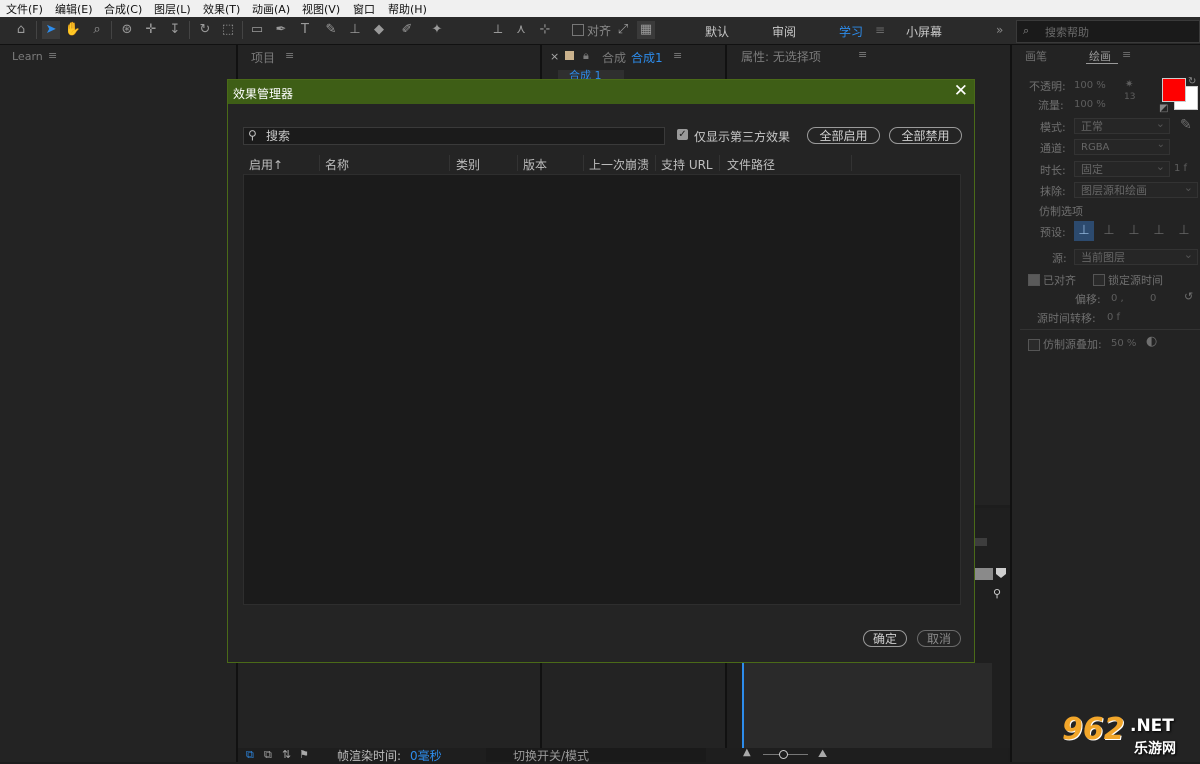  What do you see at coordinates (127, 30) in the screenshot?
I see `orbit-camera-icon: ⊛` at bounding box center [127, 30].